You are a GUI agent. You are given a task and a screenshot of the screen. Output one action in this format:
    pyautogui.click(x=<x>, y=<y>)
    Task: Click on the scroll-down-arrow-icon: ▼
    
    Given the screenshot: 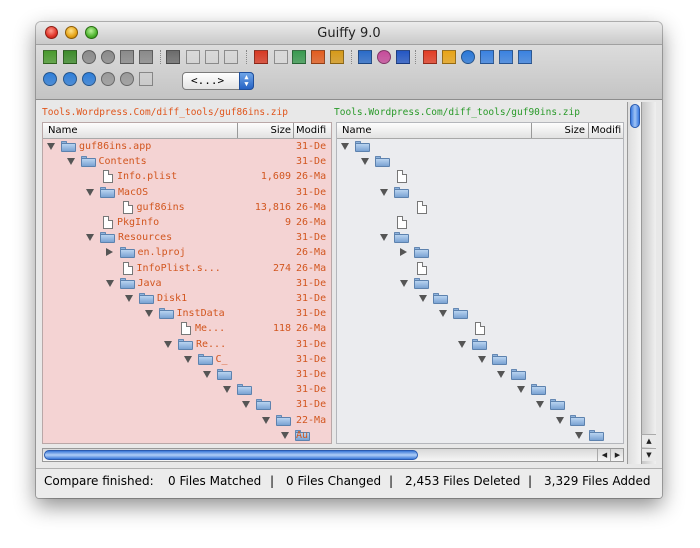 What is the action you would take?
    pyautogui.click(x=648, y=454)
    